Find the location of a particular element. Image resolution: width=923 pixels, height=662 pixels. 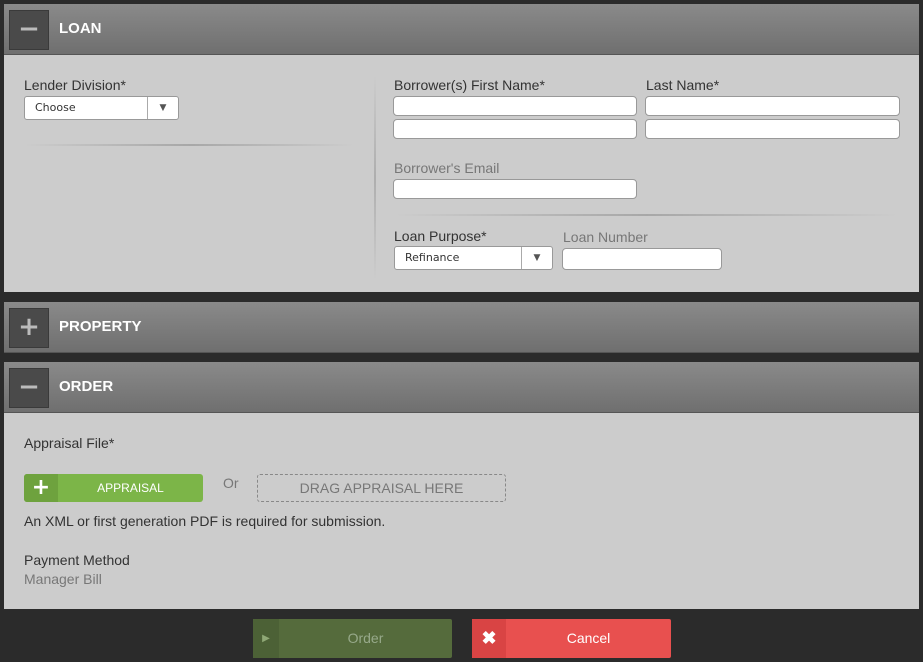

last-name-label: Last Name* is located at coordinates (683, 85).